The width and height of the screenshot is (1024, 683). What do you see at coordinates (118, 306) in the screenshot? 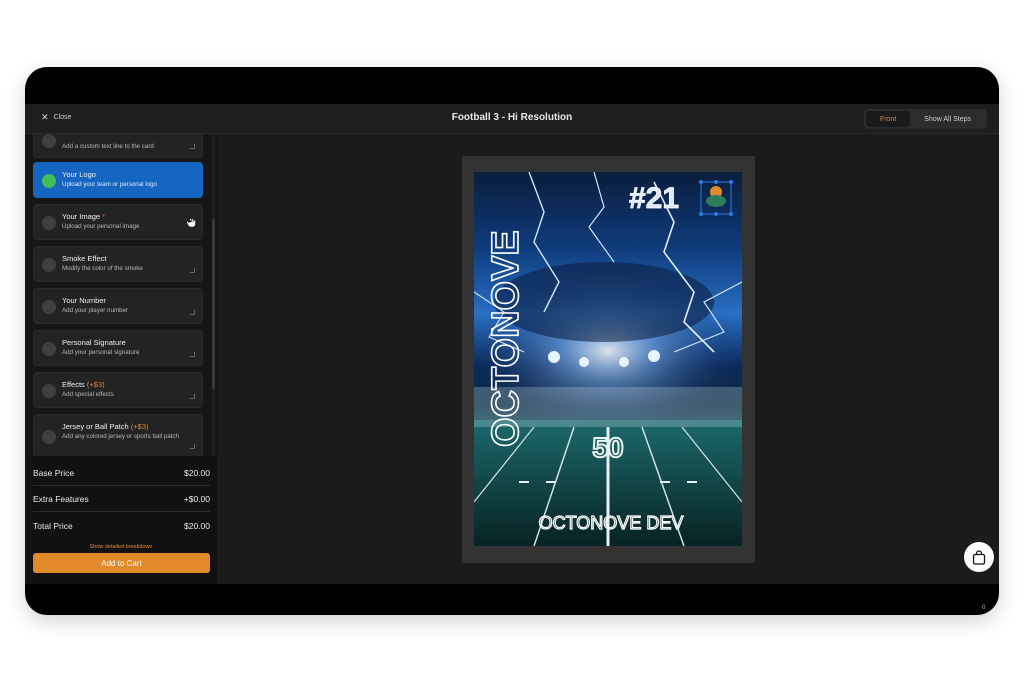
I see `step-your-number: Your Number Add your player number` at bounding box center [118, 306].